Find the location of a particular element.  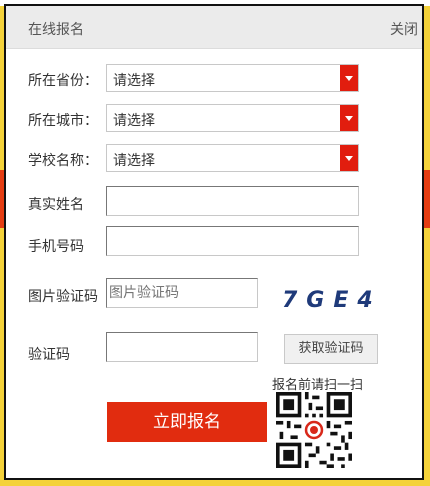

city-select-value: 请选择 is located at coordinates (134, 121).